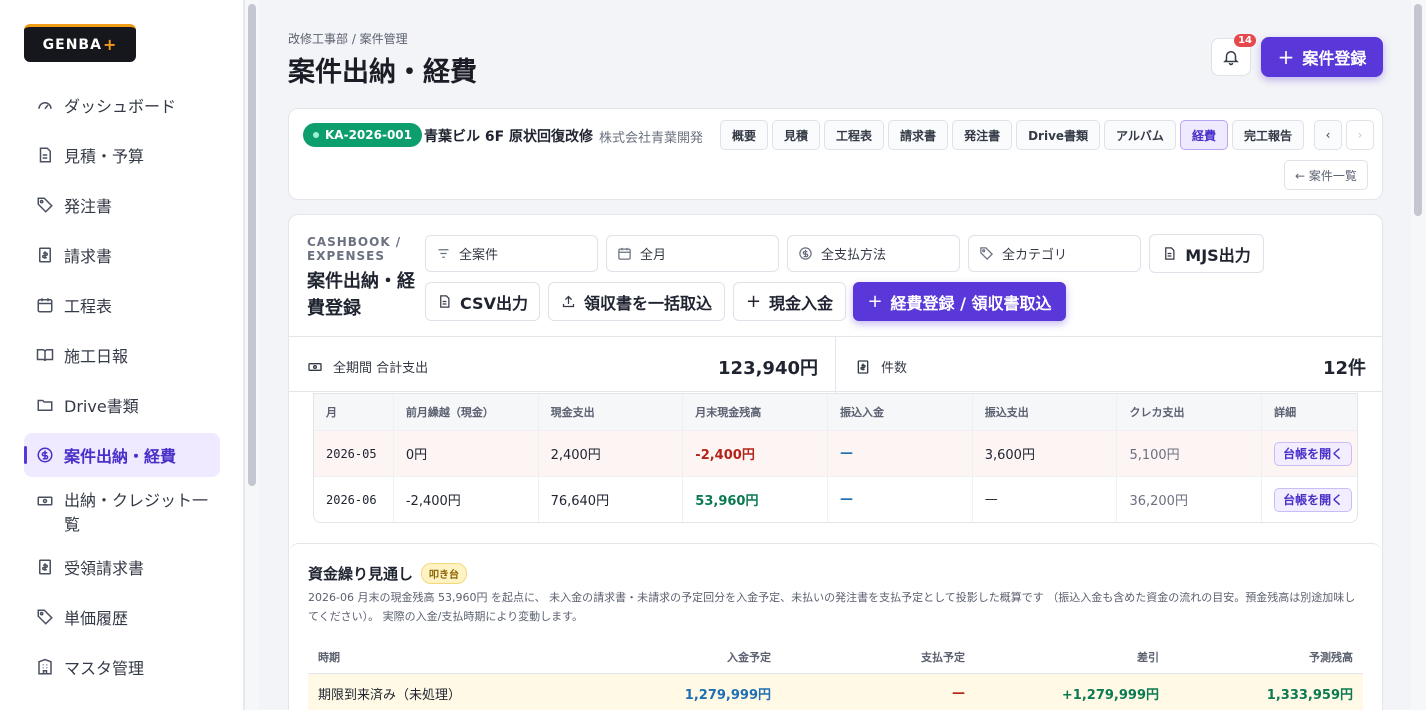 The width and height of the screenshot is (1426, 710). Describe the element at coordinates (1418, 110) in the screenshot. I see `page-scrollbar-thumb` at that location.